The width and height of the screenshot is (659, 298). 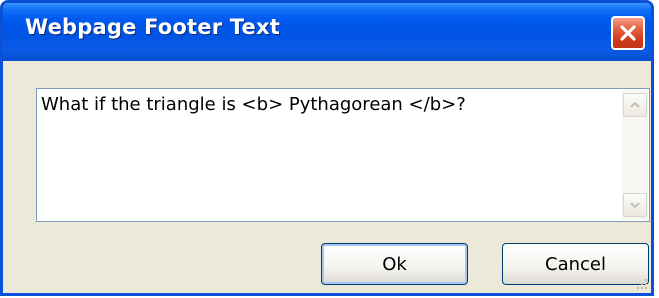 I want to click on window-title: Webpage Footer Text, so click(x=152, y=27).